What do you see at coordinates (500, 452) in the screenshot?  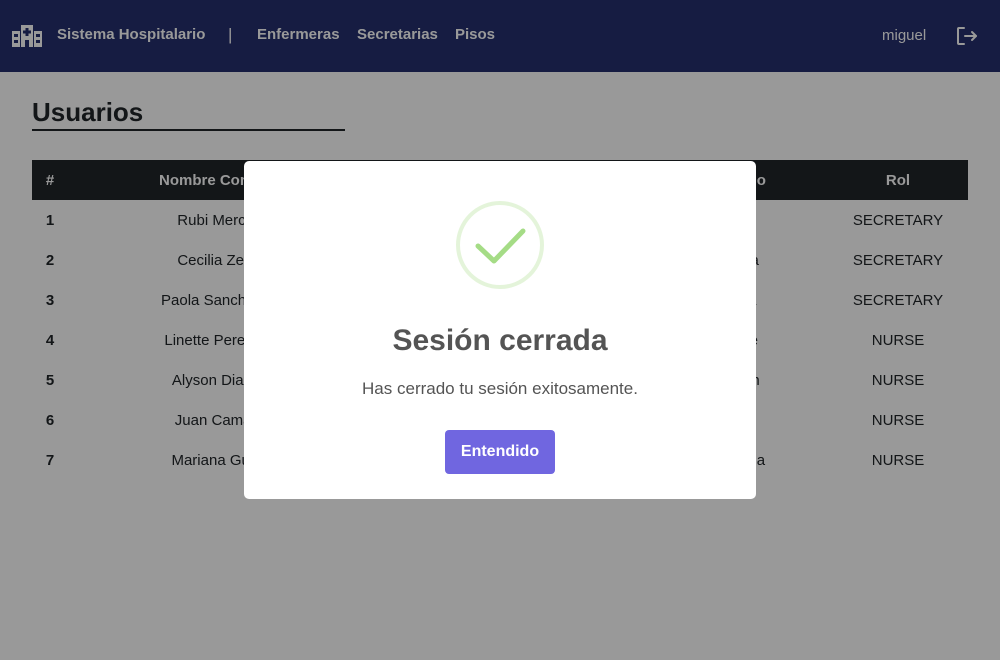 I see `confirm-button: Entendido` at bounding box center [500, 452].